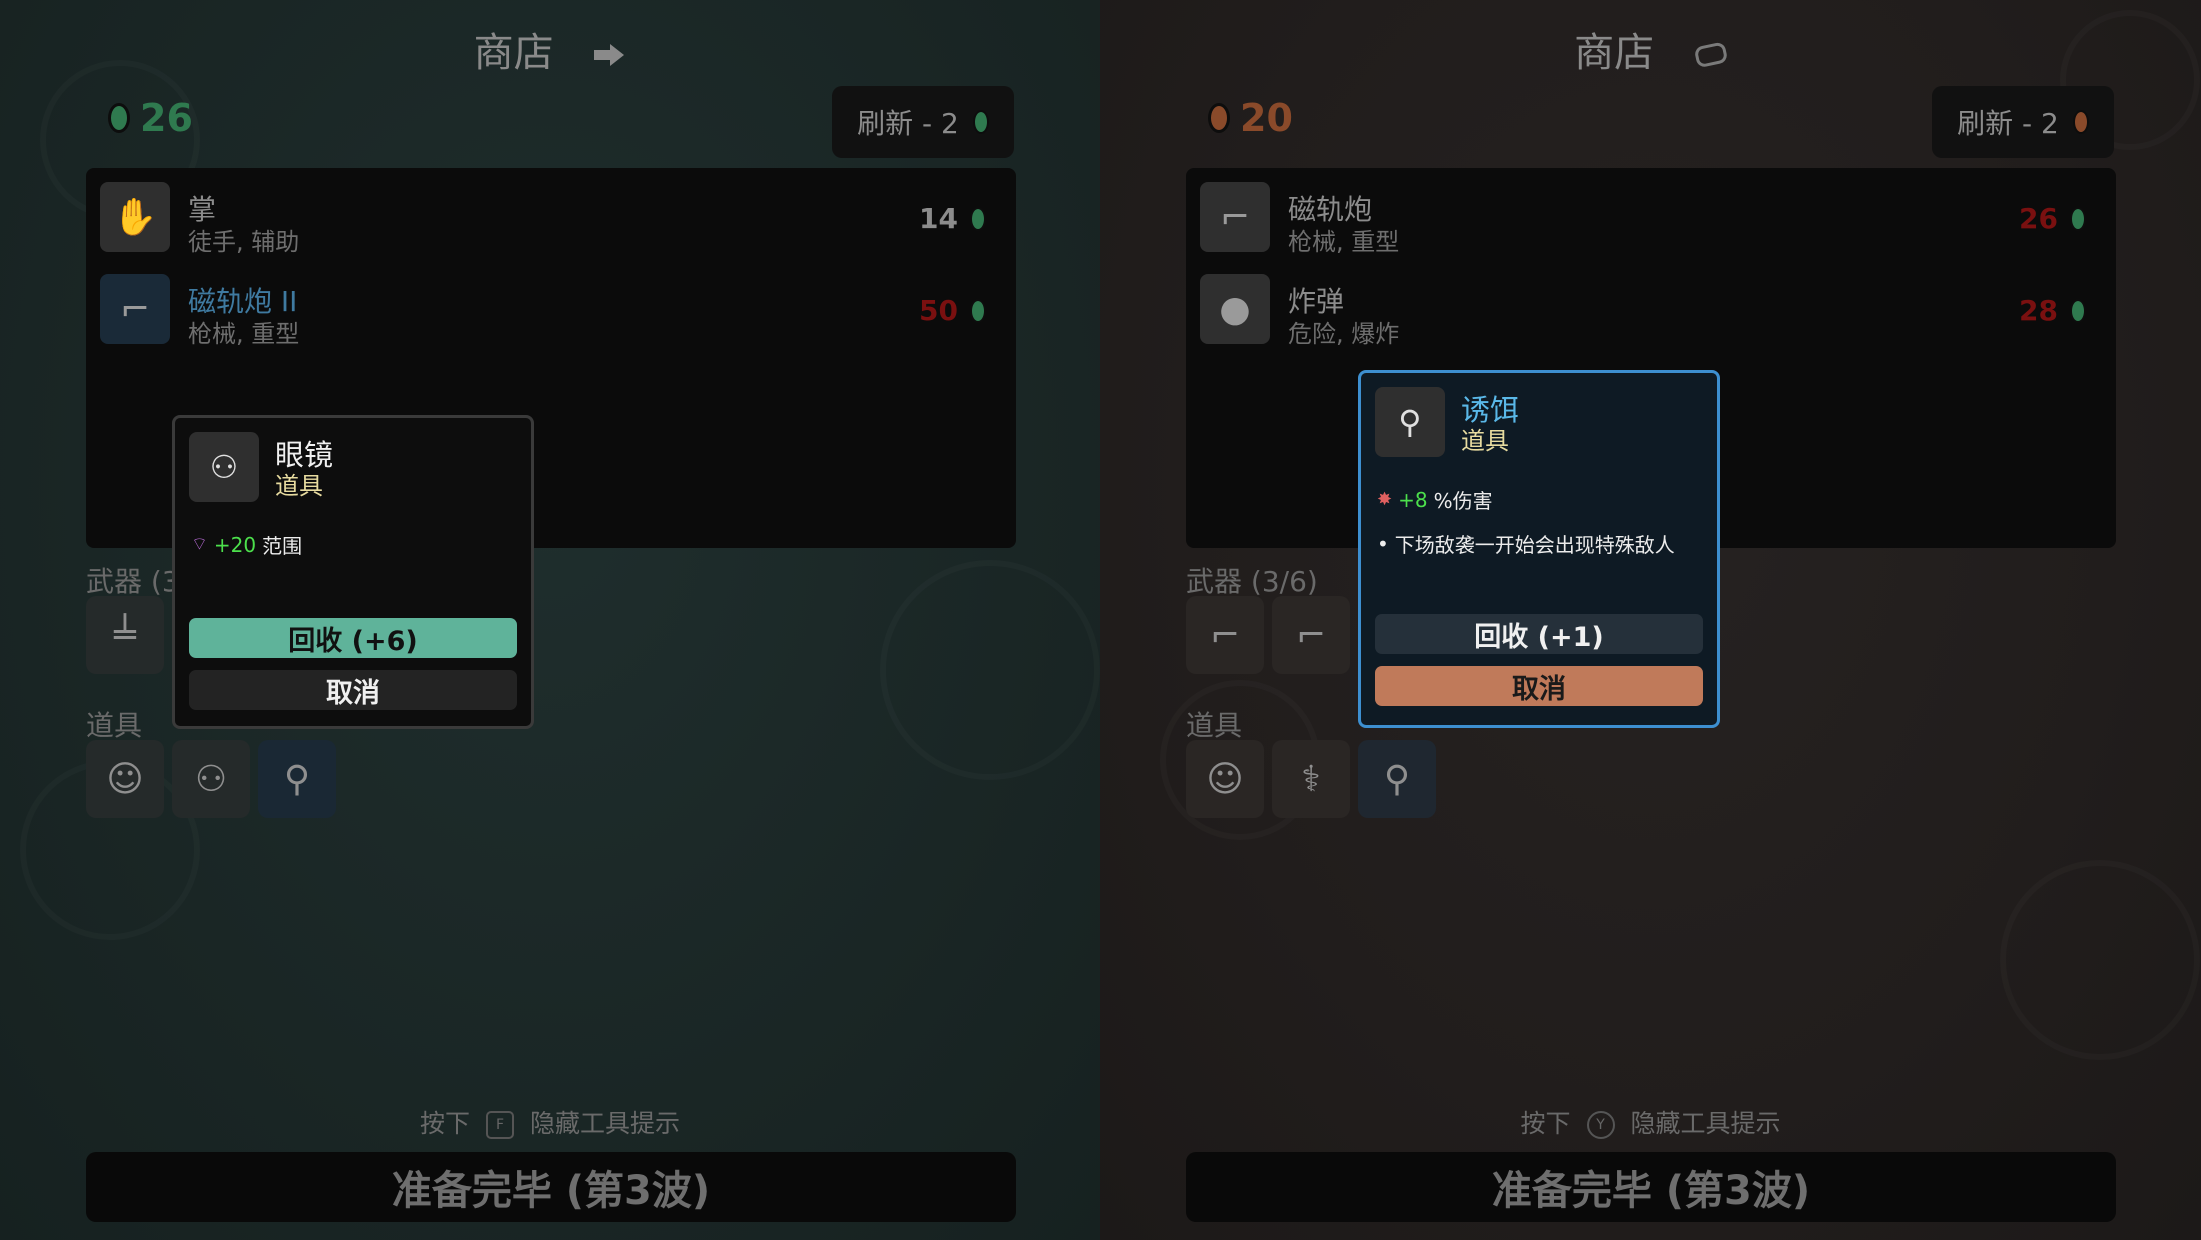 The height and width of the screenshot is (1240, 2201). What do you see at coordinates (550, 312) in the screenshot?
I see `shop-item: ⌐ 磁轨炮 II 枪械, 重型 50` at bounding box center [550, 312].